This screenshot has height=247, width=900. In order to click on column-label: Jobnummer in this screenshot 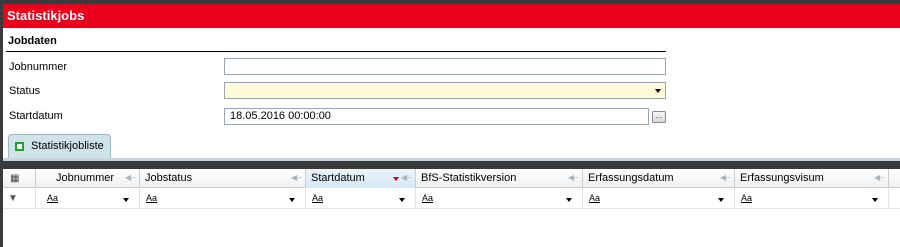, I will do `click(85, 178)`.